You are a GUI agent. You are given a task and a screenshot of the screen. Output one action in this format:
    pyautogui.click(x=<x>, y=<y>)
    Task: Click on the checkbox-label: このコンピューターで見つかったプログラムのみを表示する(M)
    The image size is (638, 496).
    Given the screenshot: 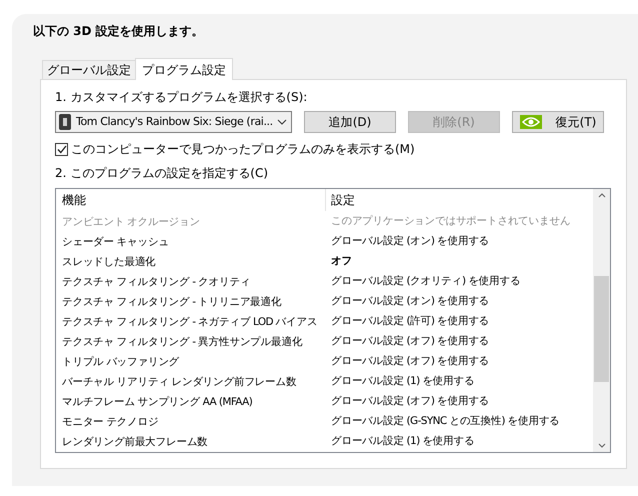 What is the action you would take?
    pyautogui.click(x=243, y=149)
    